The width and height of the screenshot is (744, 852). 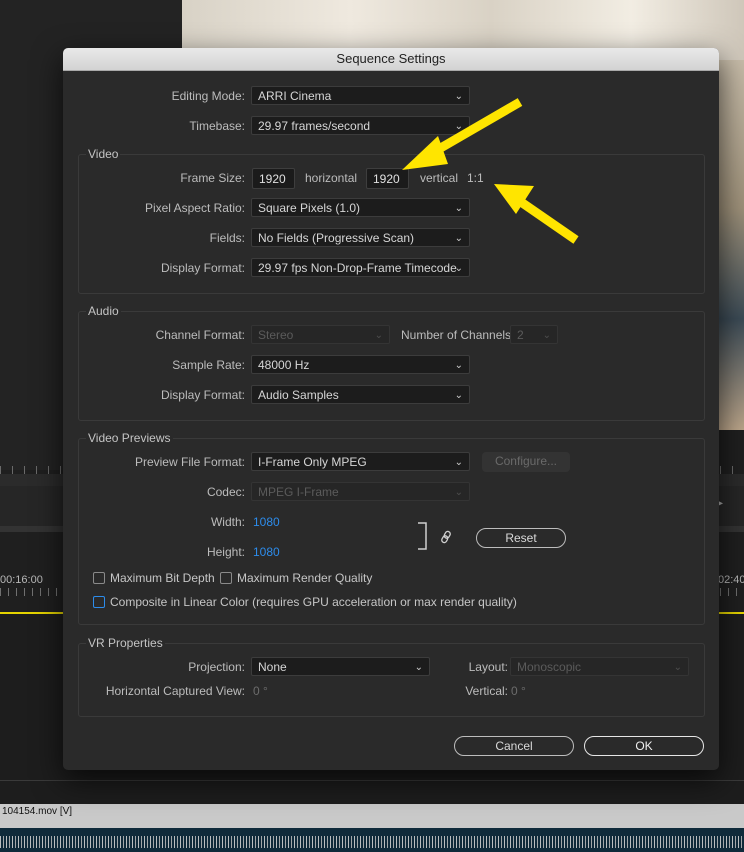 I want to click on linear-color-checkbox, so click(x=99, y=602).